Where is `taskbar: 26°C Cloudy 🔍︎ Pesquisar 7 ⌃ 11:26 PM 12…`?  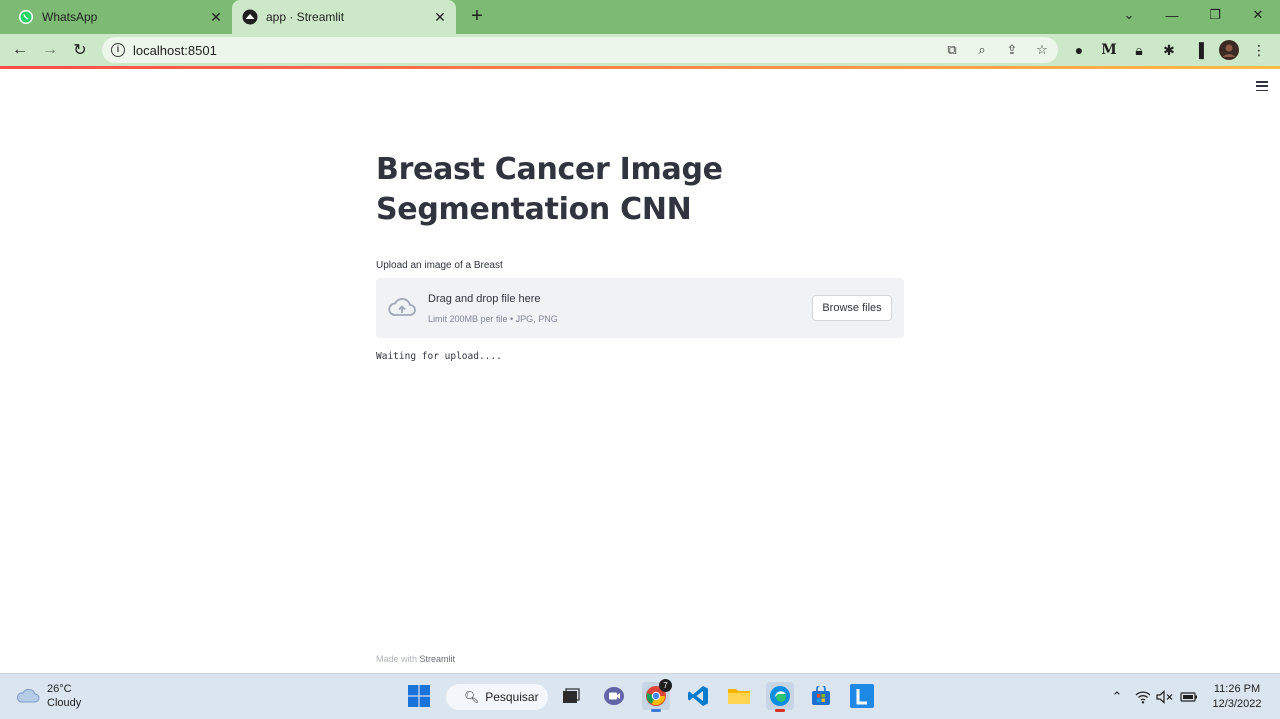 taskbar: 26°C Cloudy 🔍︎ Pesquisar 7 ⌃ 11:26 PM 12… is located at coordinates (640, 696).